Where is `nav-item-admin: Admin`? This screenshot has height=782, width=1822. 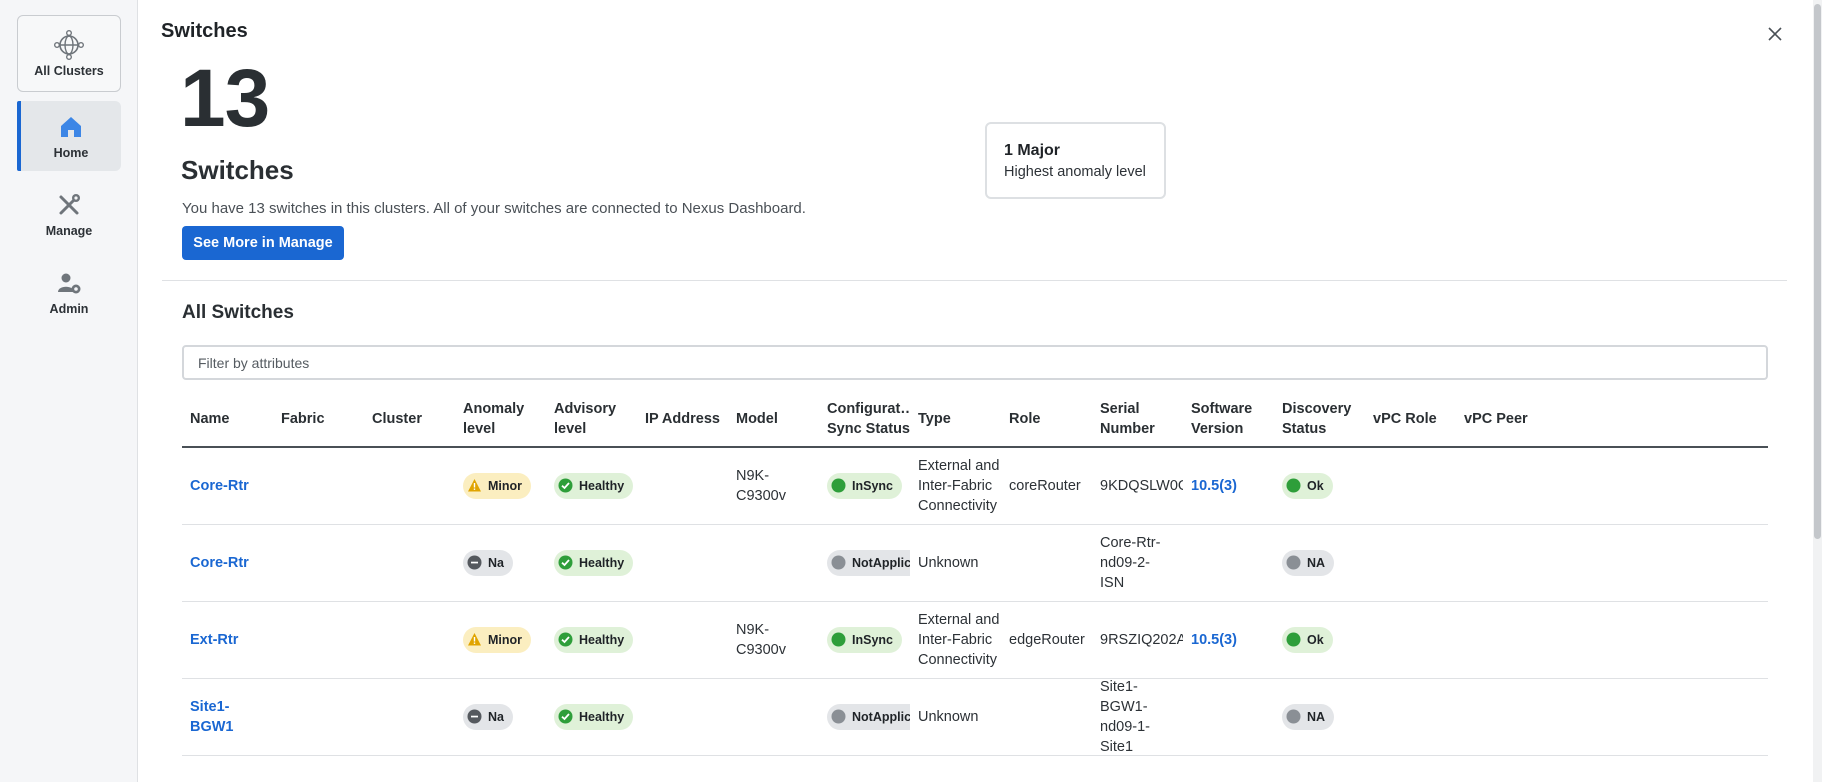
nav-item-admin: Admin is located at coordinates (69, 292).